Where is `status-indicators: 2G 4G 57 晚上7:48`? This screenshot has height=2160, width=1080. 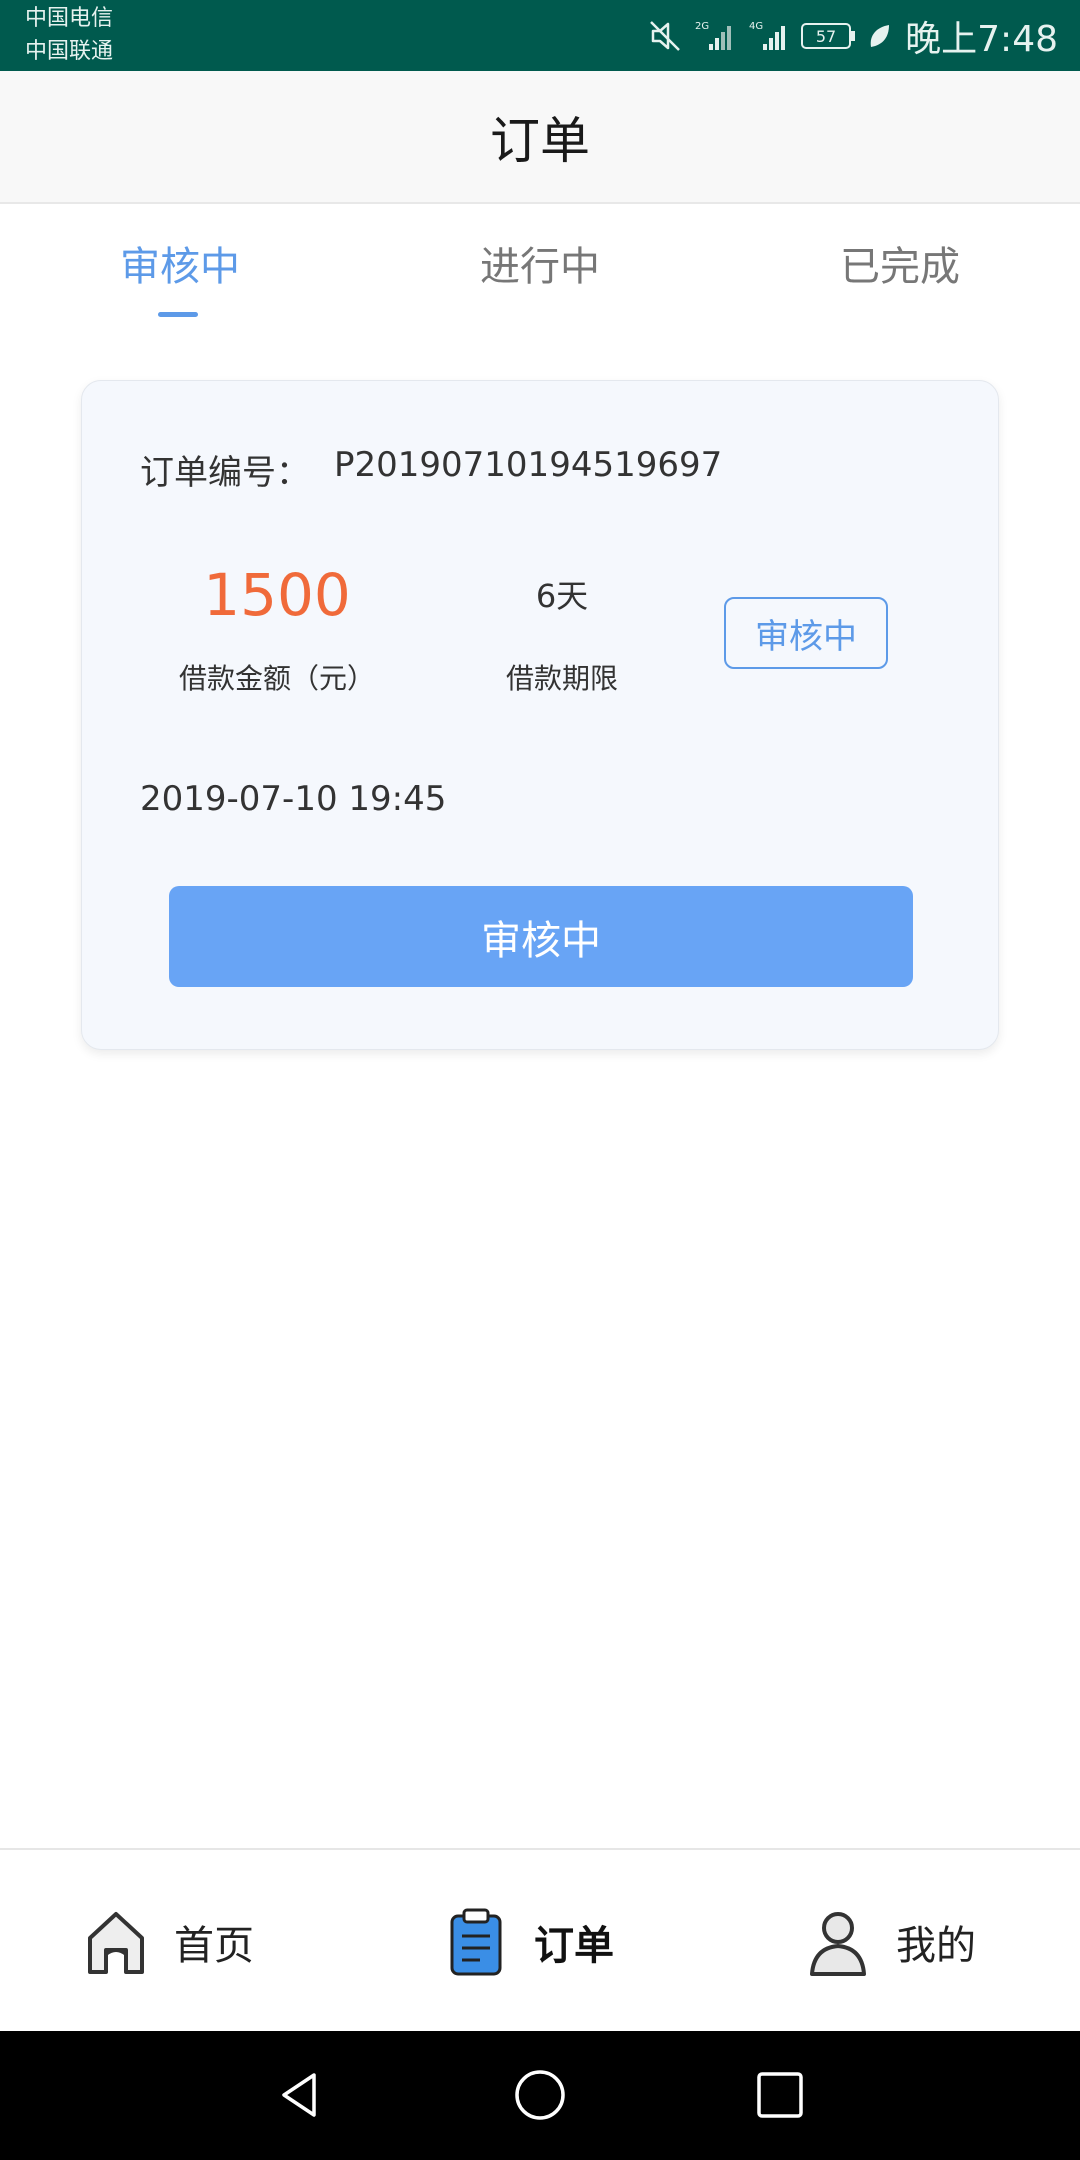 status-indicators: 2G 4G 57 晚上7:48 is located at coordinates (852, 36).